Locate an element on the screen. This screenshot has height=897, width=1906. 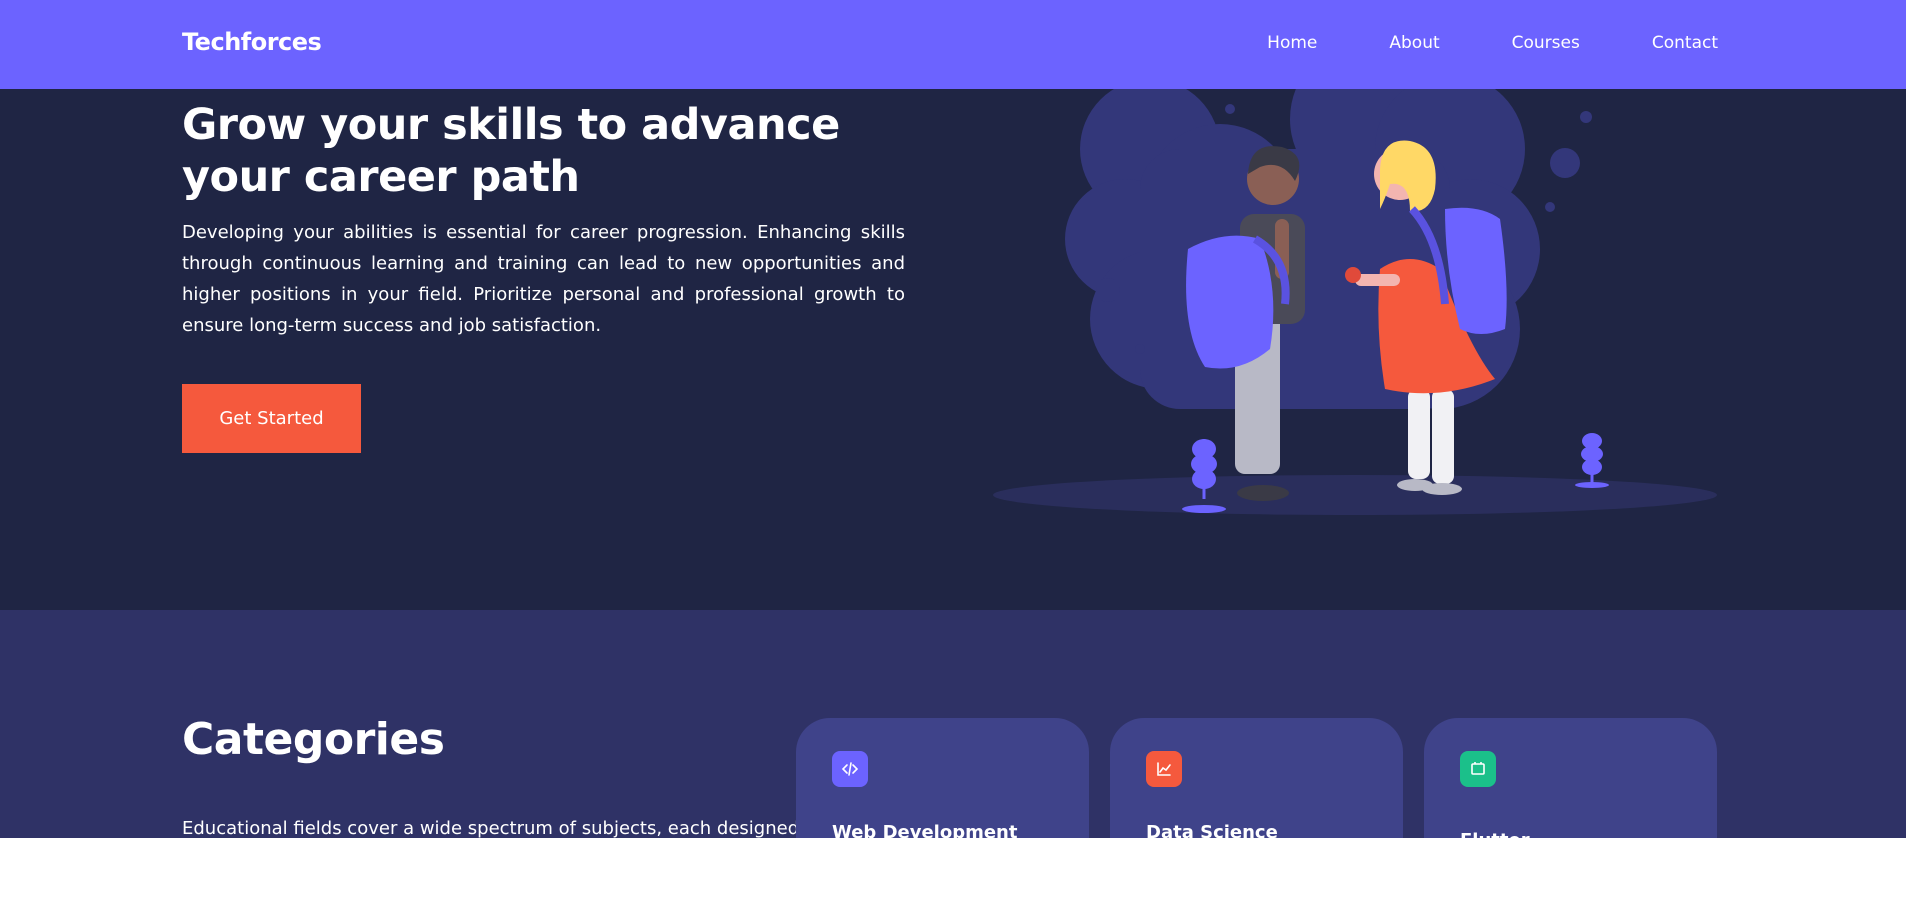
category-card-web-development: Web Development is located at coordinates (942, 778).